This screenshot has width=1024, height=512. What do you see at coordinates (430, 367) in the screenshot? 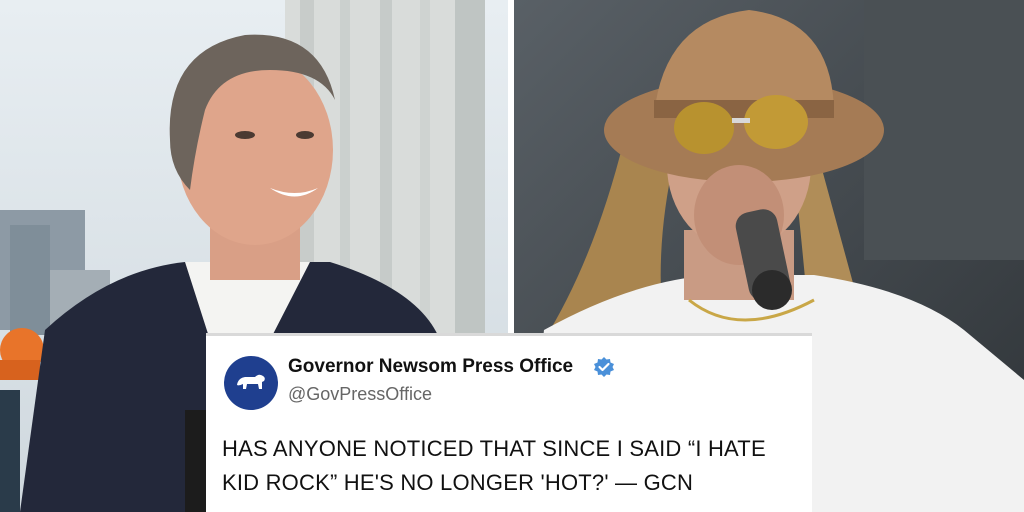
I see `display-name: Governor Newsom Press Office` at bounding box center [430, 367].